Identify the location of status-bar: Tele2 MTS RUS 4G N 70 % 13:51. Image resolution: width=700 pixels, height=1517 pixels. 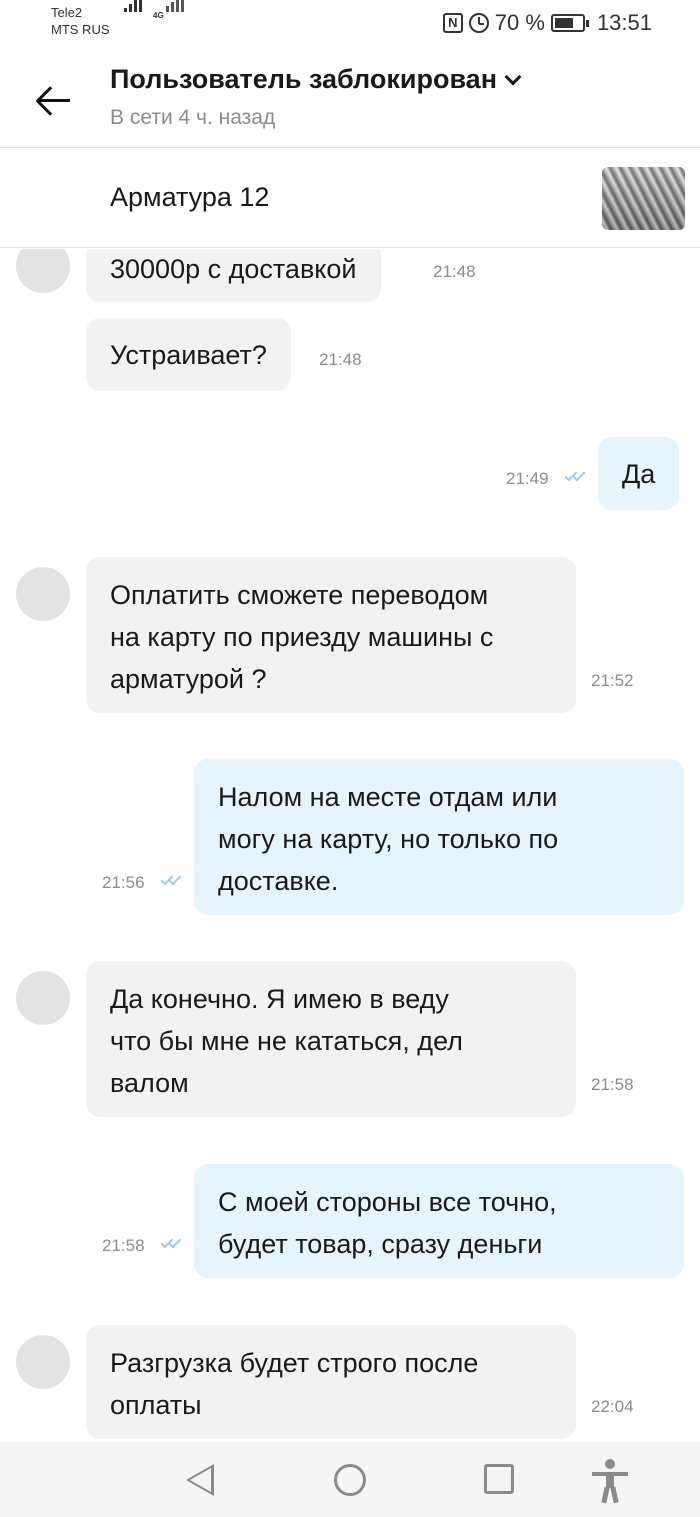
(350, 23).